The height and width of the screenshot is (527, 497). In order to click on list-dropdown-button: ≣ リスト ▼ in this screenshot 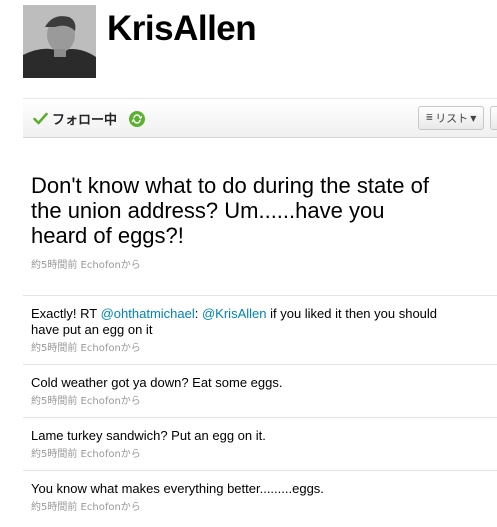, I will do `click(451, 118)`.